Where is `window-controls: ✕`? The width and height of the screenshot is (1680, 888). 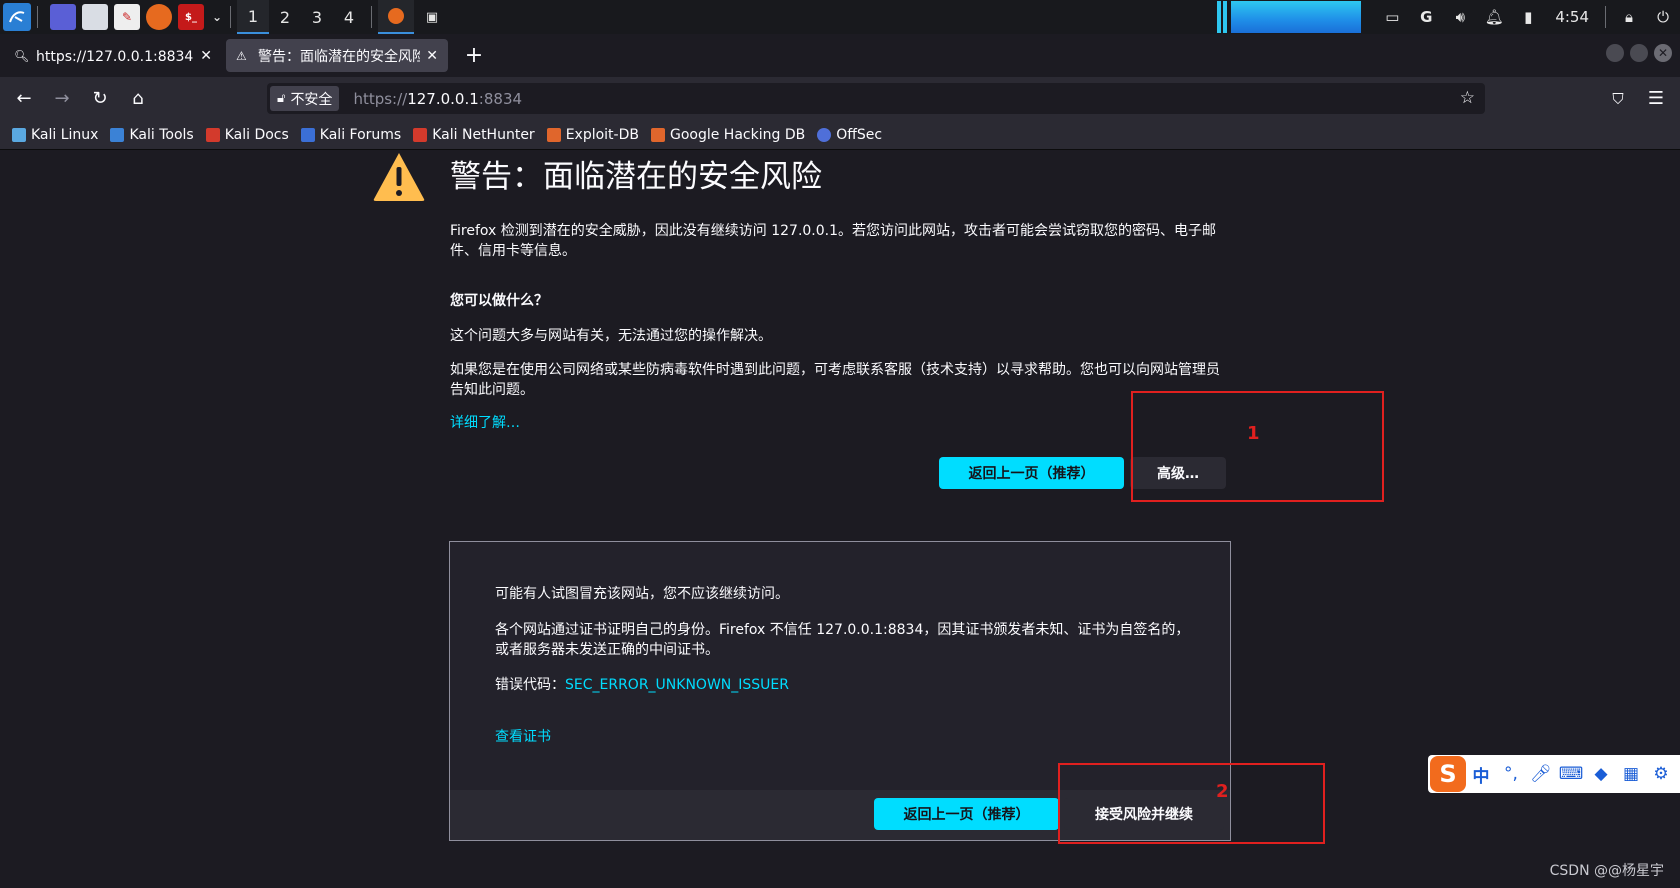
window-controls: ✕ is located at coordinates (1636, 53).